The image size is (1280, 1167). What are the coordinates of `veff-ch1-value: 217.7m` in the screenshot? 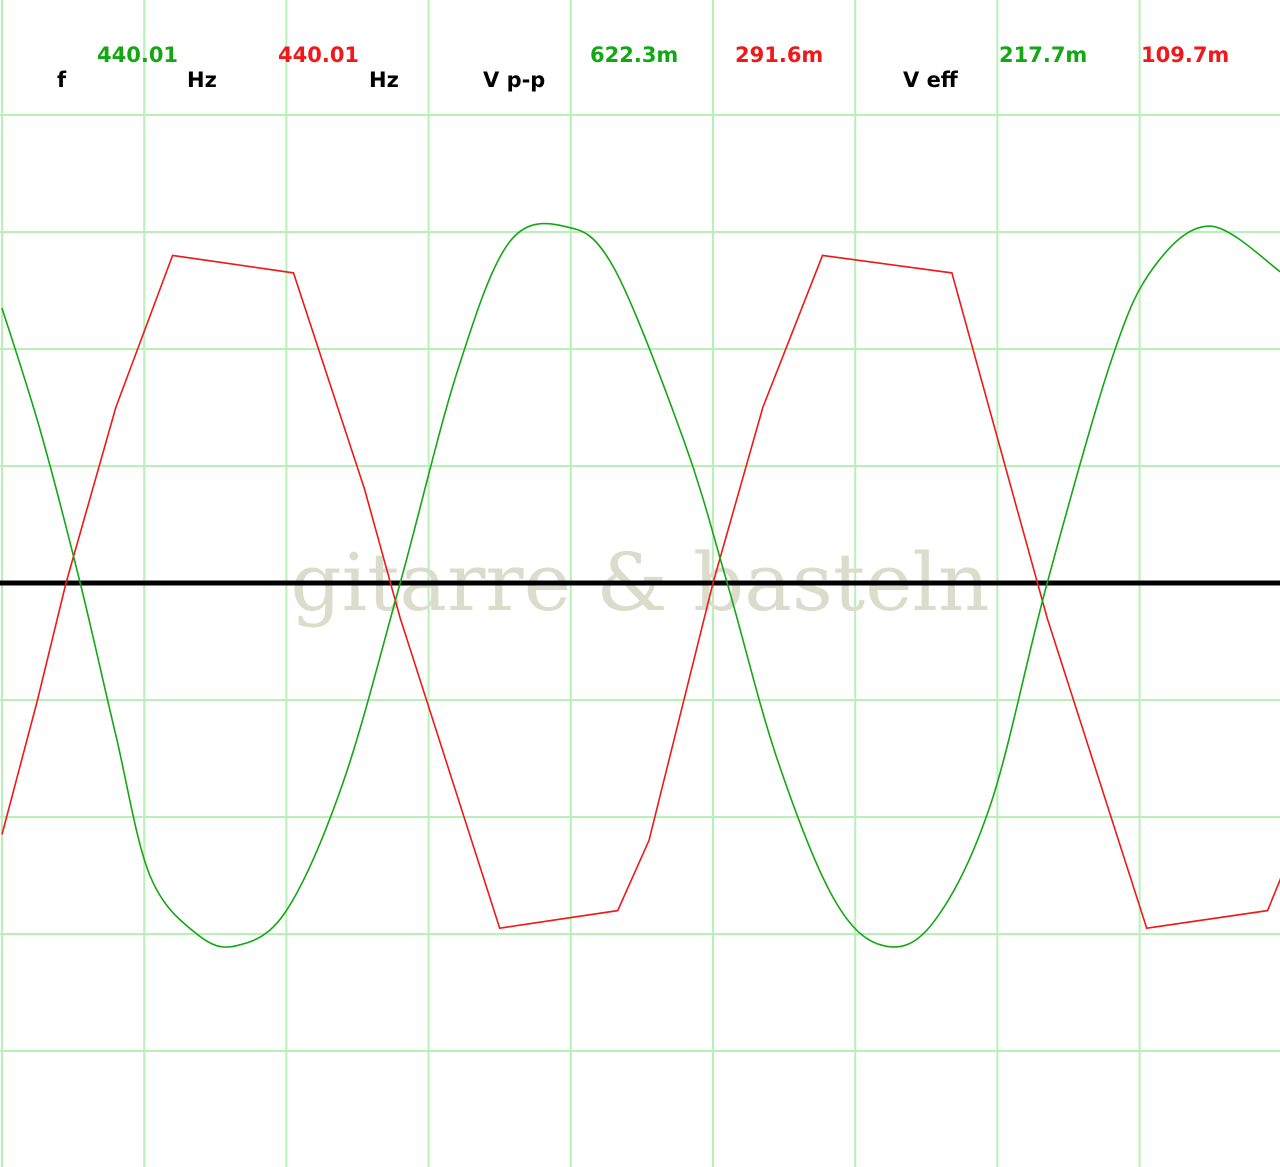 It's located at (1043, 55).